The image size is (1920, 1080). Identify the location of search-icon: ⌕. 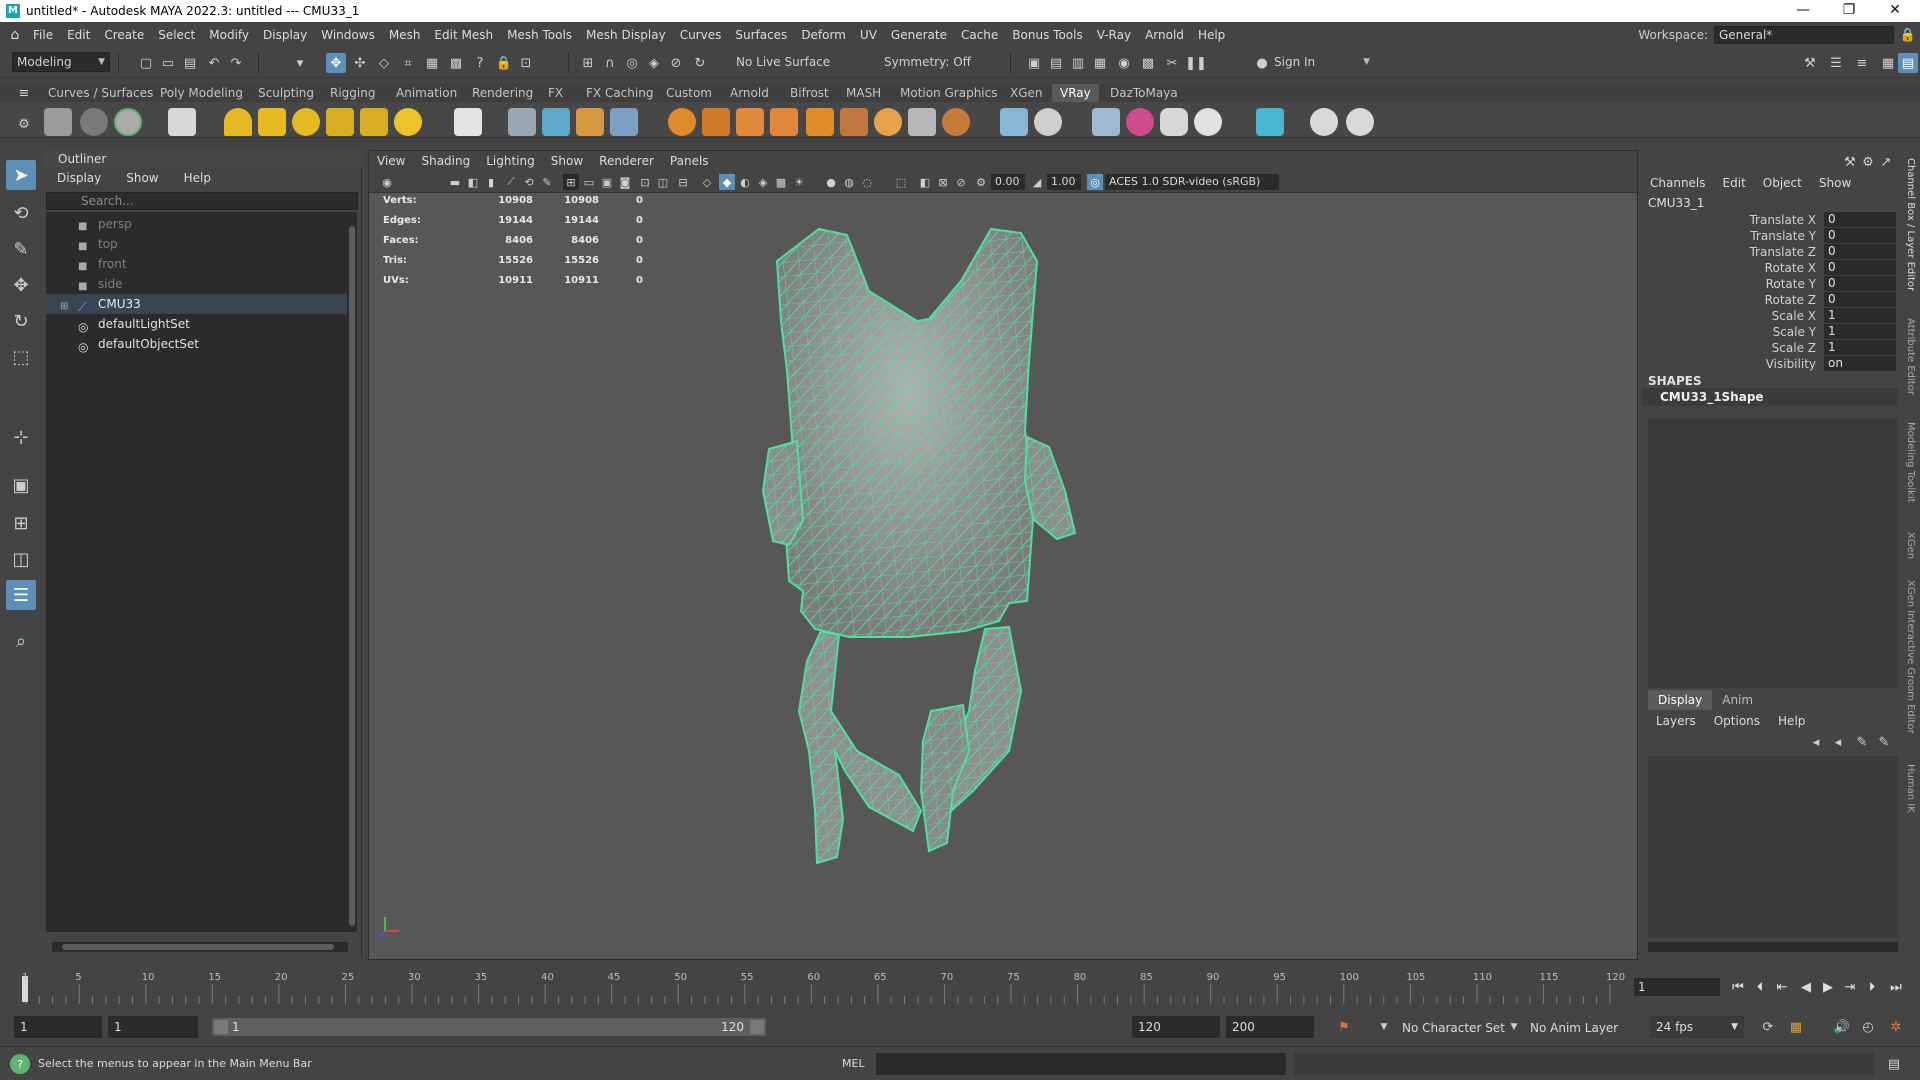
(21, 641).